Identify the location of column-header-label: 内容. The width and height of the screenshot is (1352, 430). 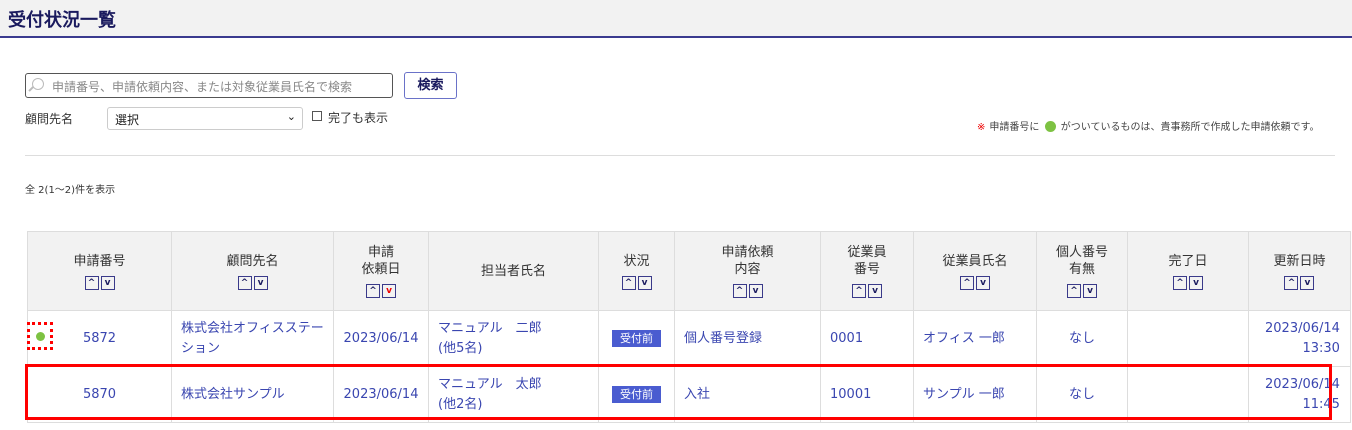
(747, 269).